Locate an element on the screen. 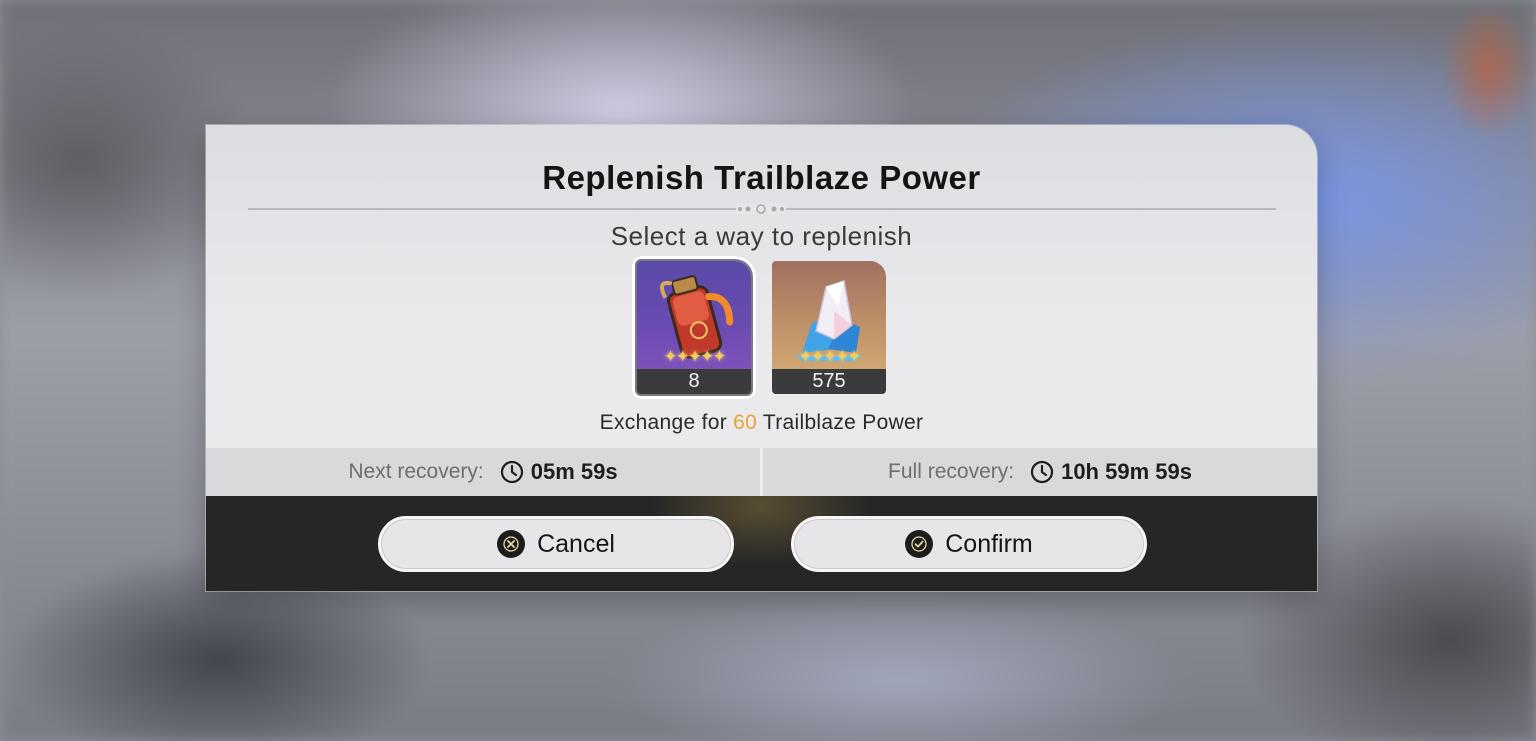  next-recovery: Next recovery: 05m 59s is located at coordinates (483, 472).